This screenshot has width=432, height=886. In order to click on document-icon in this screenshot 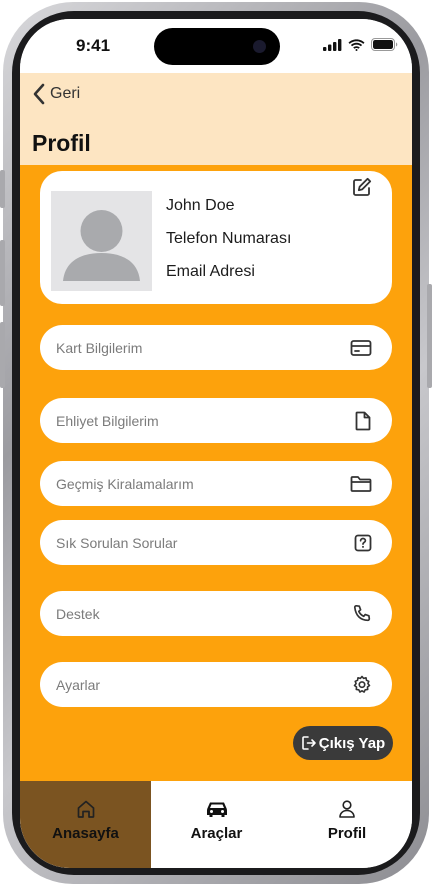, I will do `click(363, 421)`.